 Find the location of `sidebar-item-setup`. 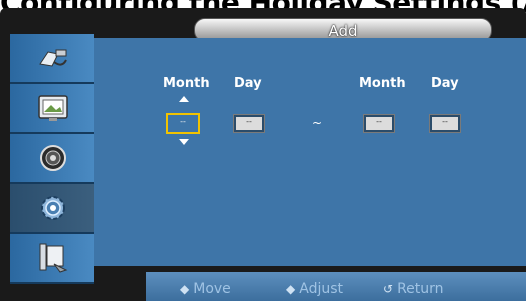

sidebar-item-setup is located at coordinates (52, 209).